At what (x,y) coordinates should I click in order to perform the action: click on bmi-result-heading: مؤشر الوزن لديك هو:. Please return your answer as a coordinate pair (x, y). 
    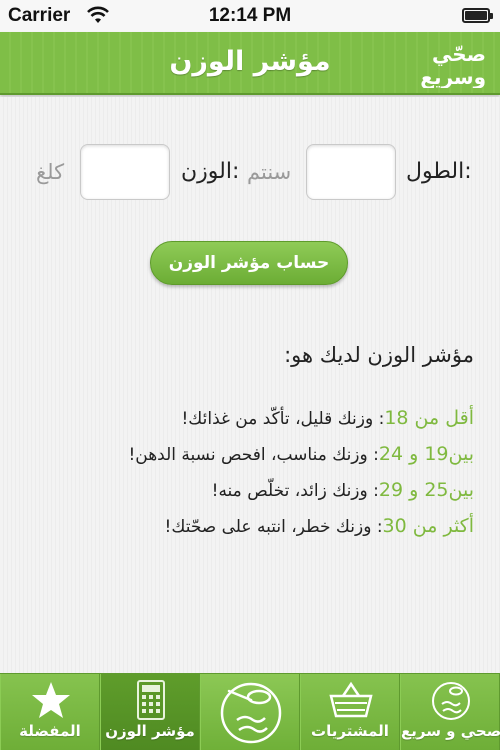
    Looking at the image, I should click on (379, 355).